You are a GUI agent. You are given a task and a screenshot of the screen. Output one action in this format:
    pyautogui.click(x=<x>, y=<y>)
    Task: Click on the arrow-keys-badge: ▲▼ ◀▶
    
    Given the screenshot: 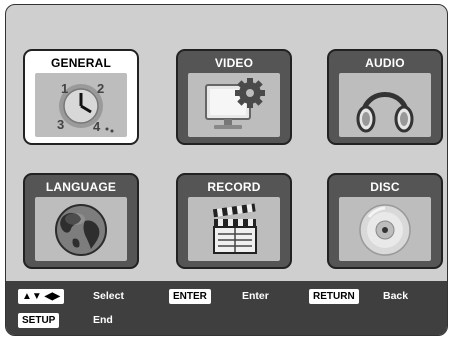 What is the action you would take?
    pyautogui.click(x=41, y=296)
    